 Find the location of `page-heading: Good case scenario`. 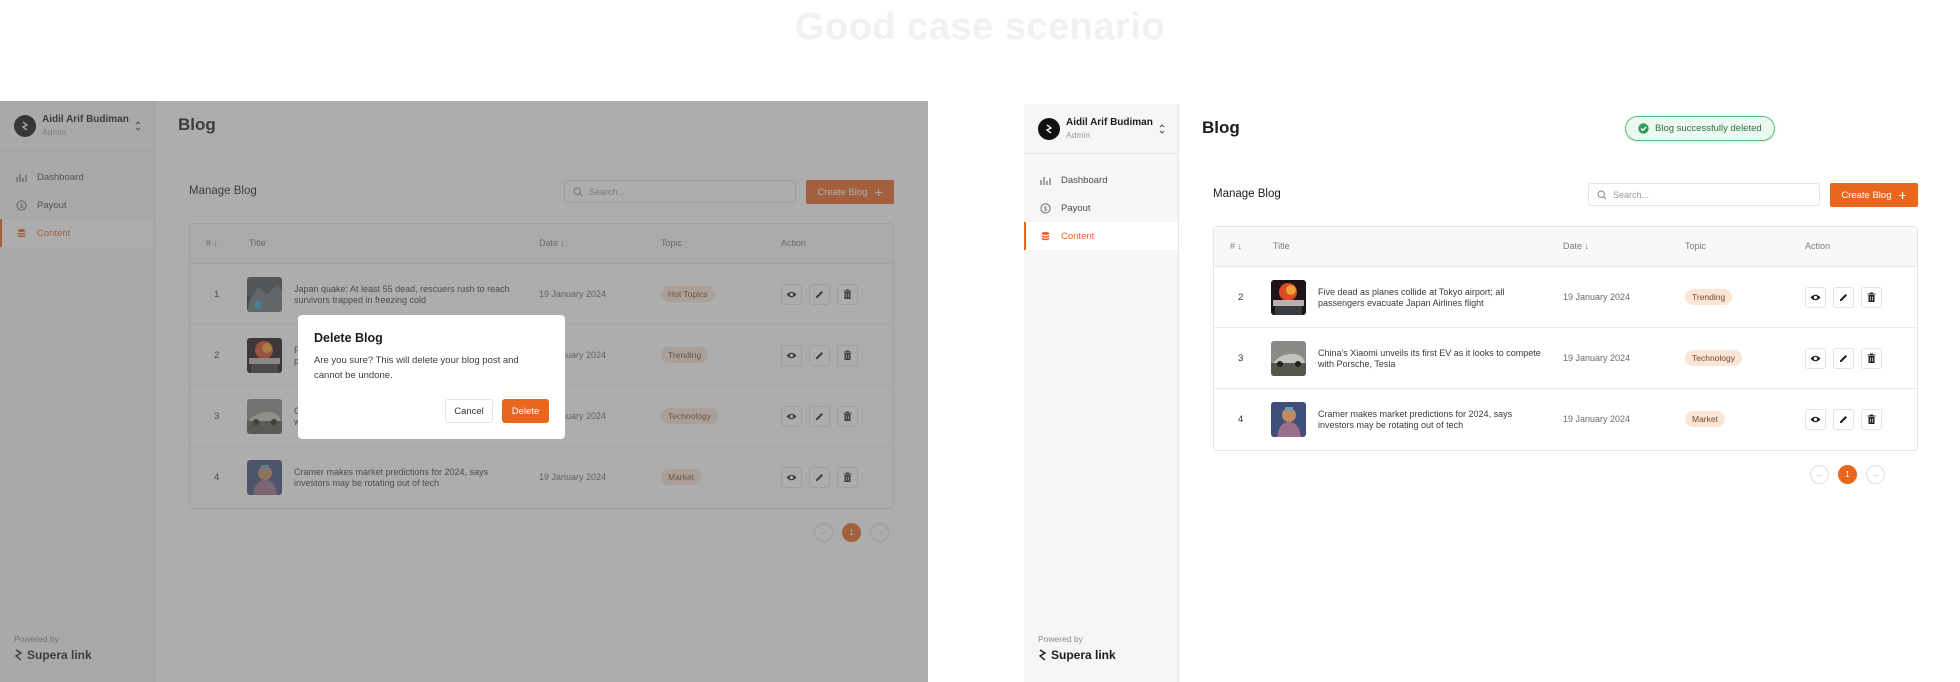

page-heading: Good case scenario is located at coordinates (980, 27).